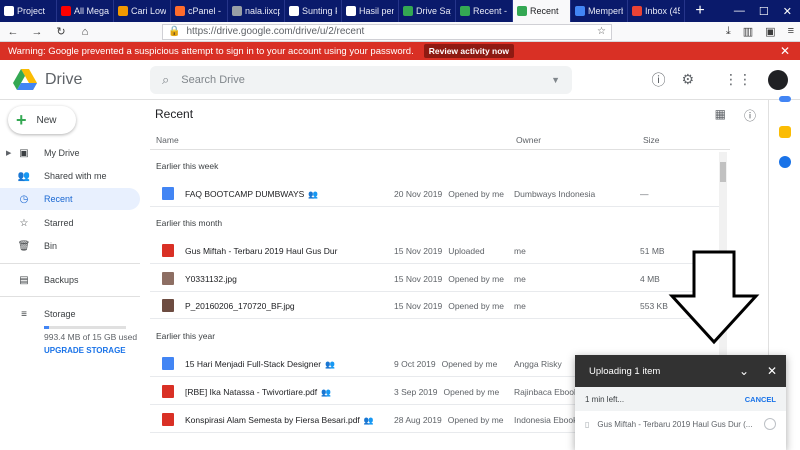 Image resolution: width=800 pixels, height=450 pixels. I want to click on file-activity: 15 Nov 2019 Uploaded, so click(439, 251).